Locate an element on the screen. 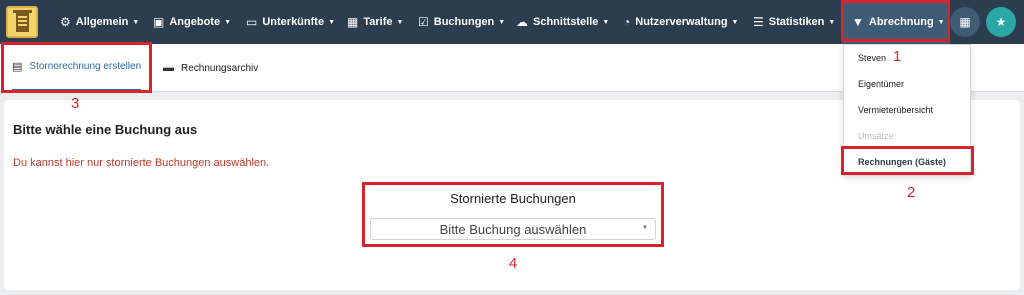 The image size is (1024, 295). gears-icon: ⚙ is located at coordinates (65, 22).